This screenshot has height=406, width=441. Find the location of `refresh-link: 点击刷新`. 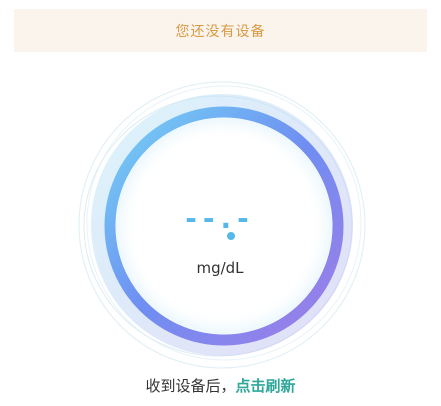

refresh-link: 点击刷新 is located at coordinates (266, 386).